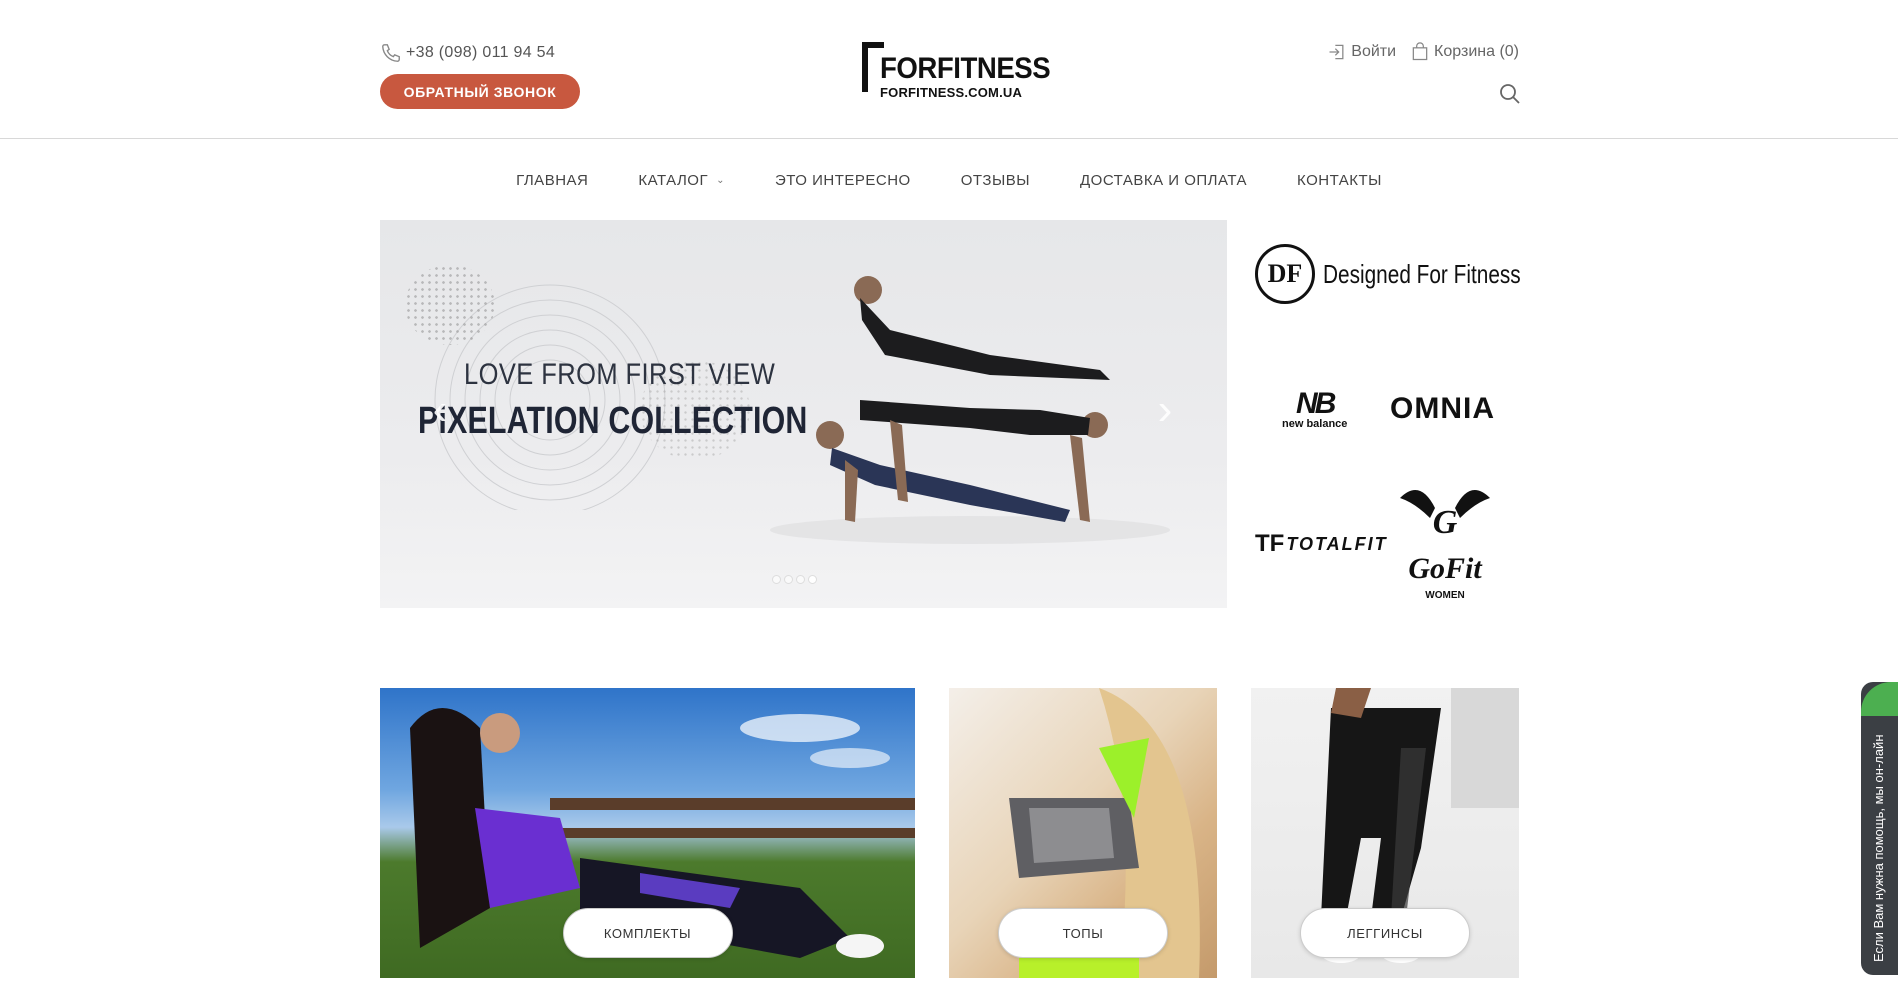 This screenshot has width=1898, height=995. Describe the element at coordinates (1374, 51) in the screenshot. I see `login-label: Войти` at that location.